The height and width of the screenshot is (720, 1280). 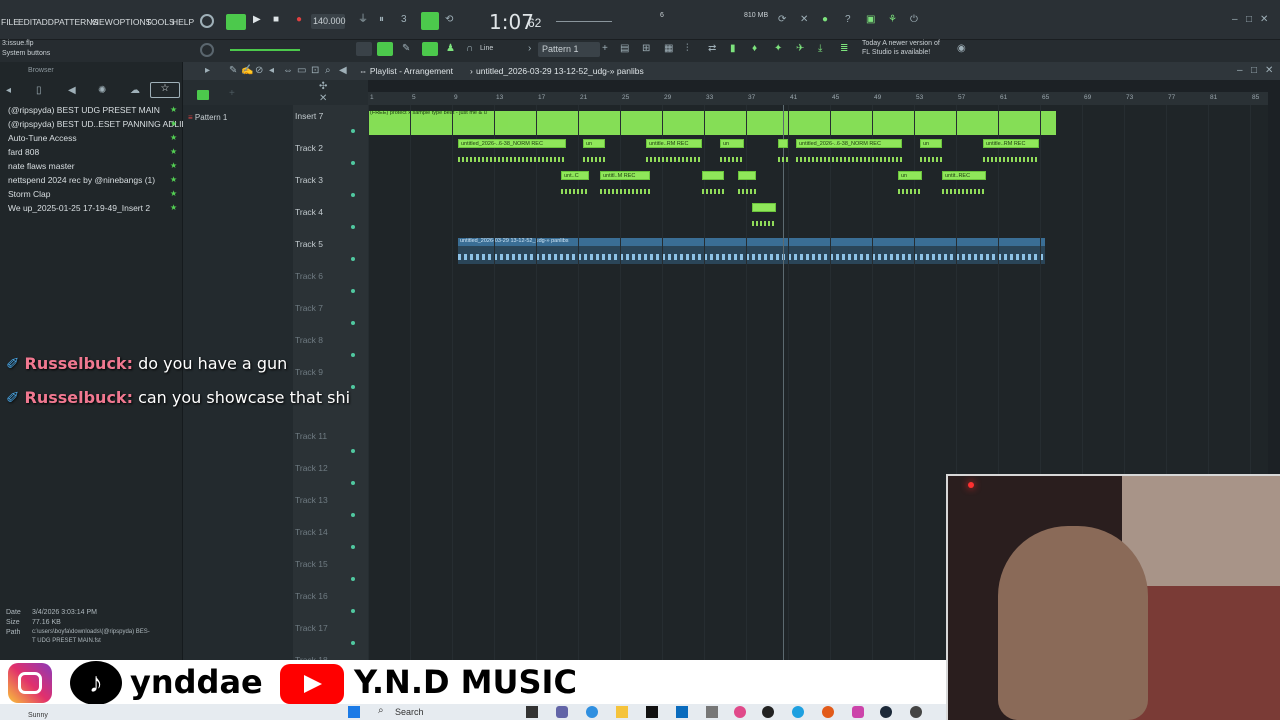 What do you see at coordinates (646, 49) in the screenshot?
I see `mixer-icon: ⊞` at bounding box center [646, 49].